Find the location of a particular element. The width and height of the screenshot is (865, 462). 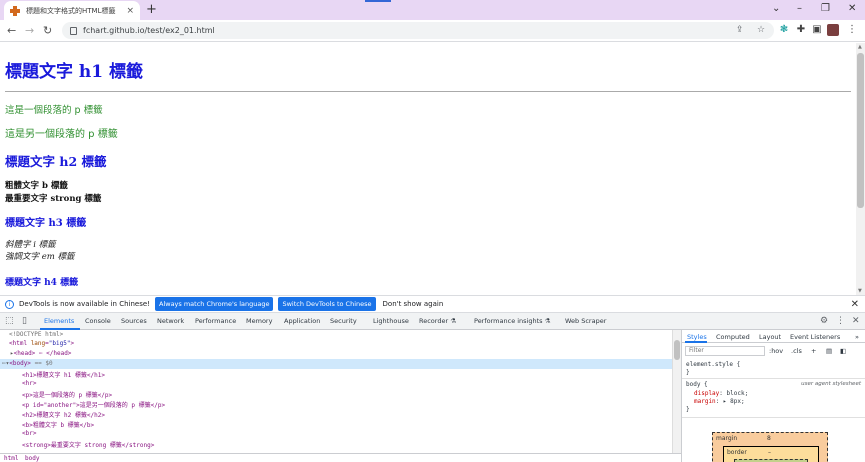

tab-security: Security is located at coordinates (343, 321).